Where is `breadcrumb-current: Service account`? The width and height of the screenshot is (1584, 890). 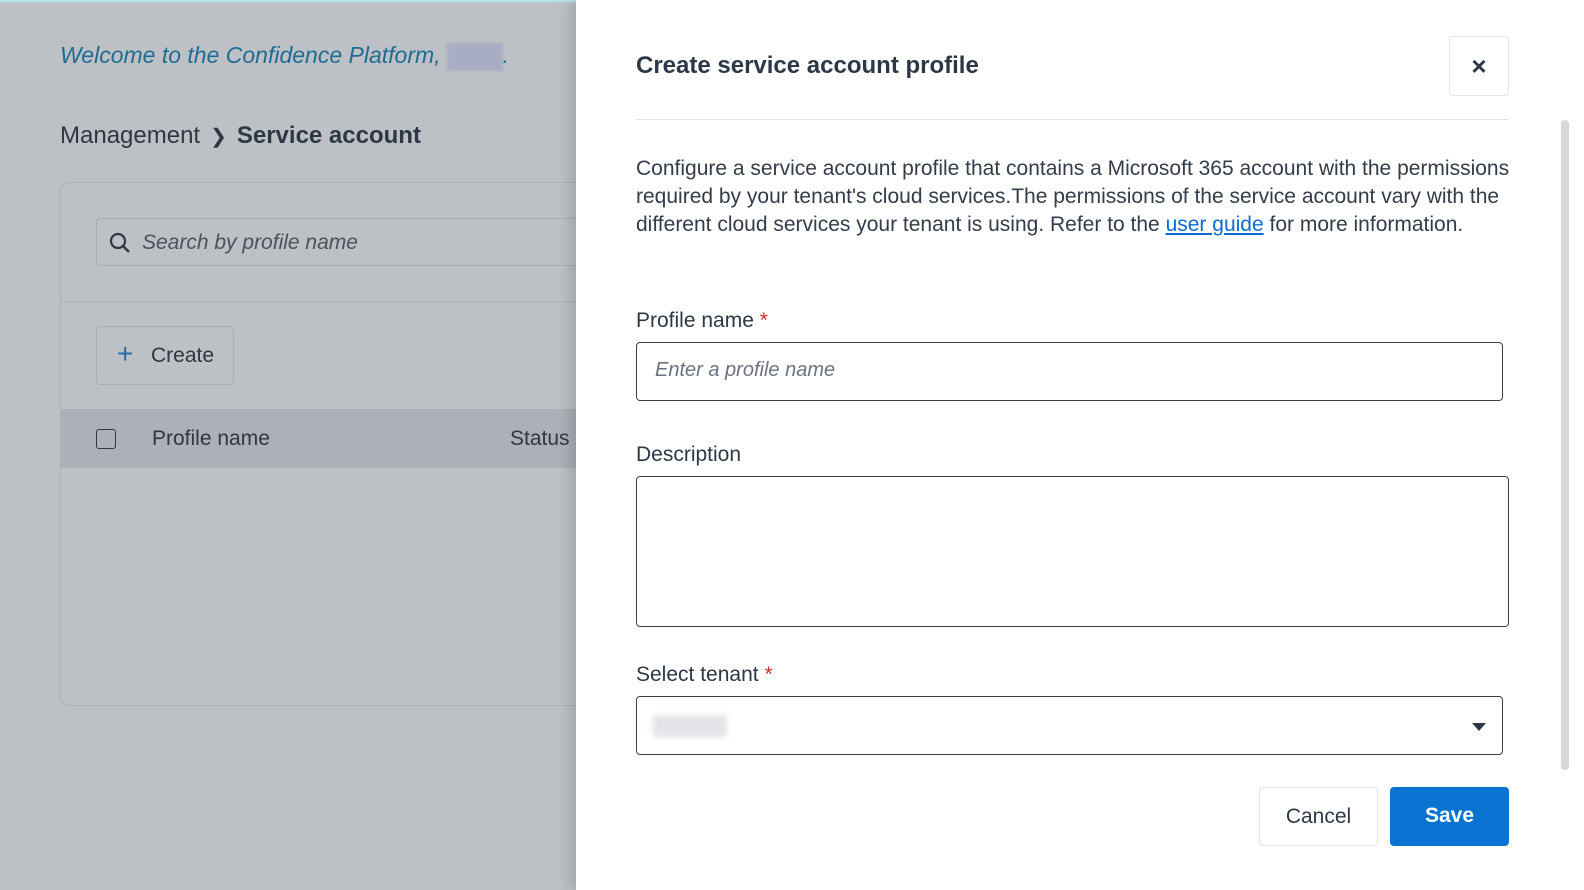
breadcrumb-current: Service account is located at coordinates (328, 135).